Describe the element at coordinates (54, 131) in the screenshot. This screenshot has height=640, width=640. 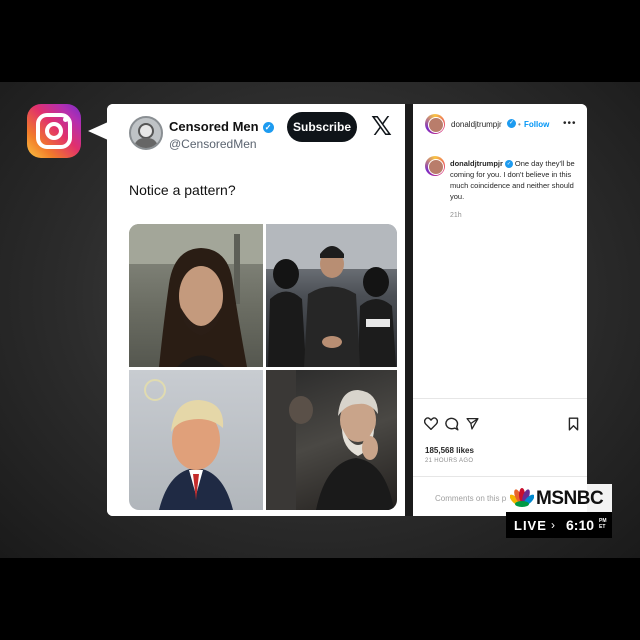
I see `instagram-logo-icon` at that location.